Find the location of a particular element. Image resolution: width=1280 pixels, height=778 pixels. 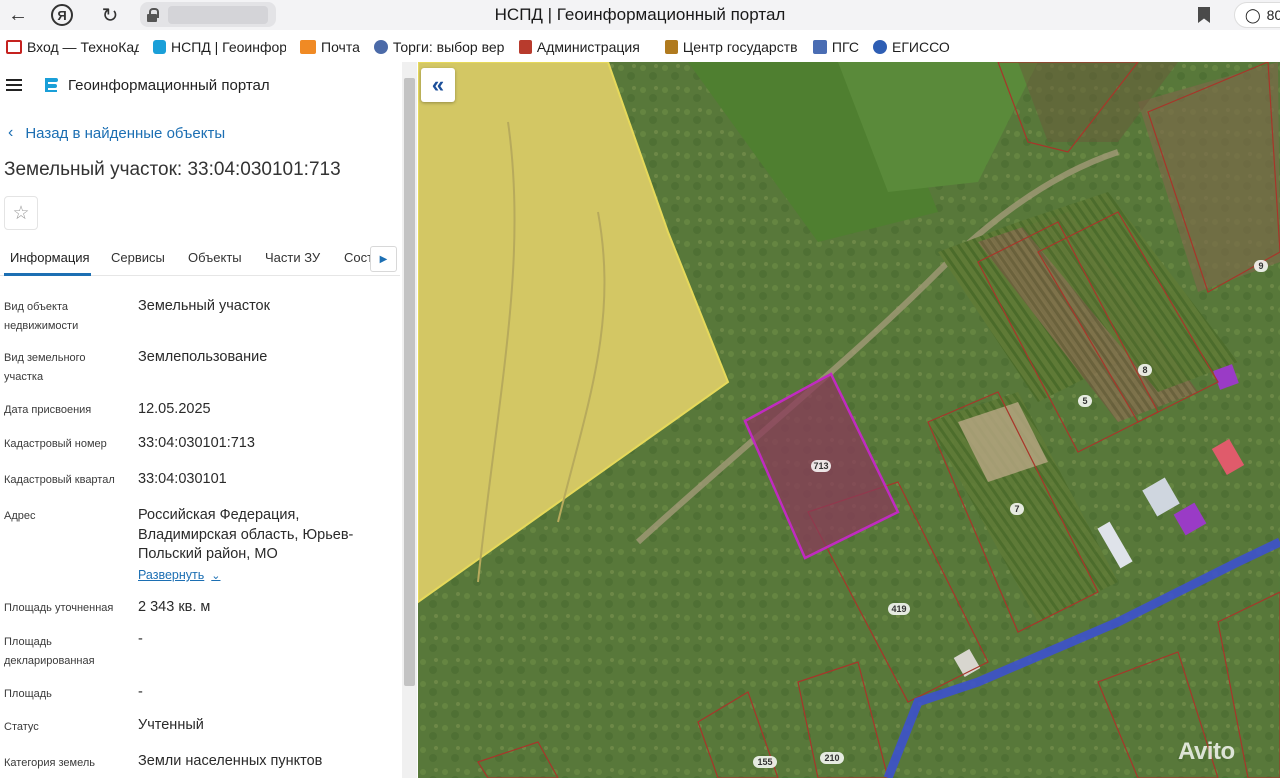

property-value: 33:04:030101:713 is located at coordinates (196, 443).